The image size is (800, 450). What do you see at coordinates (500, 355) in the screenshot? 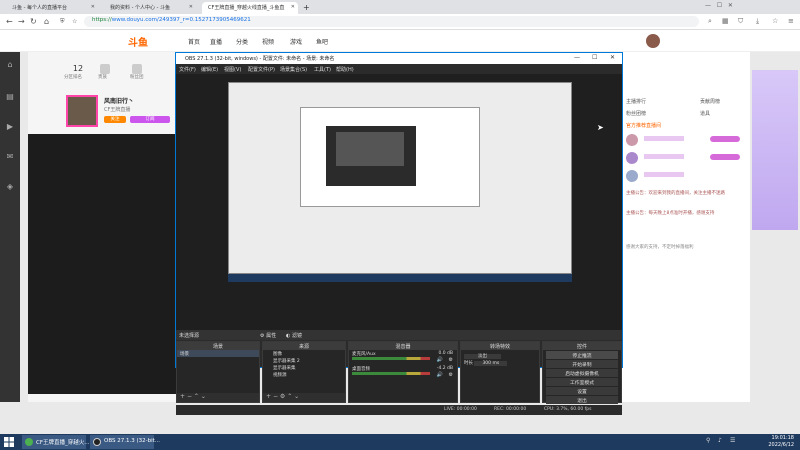
I see `transition-select: 淡出` at bounding box center [500, 355].